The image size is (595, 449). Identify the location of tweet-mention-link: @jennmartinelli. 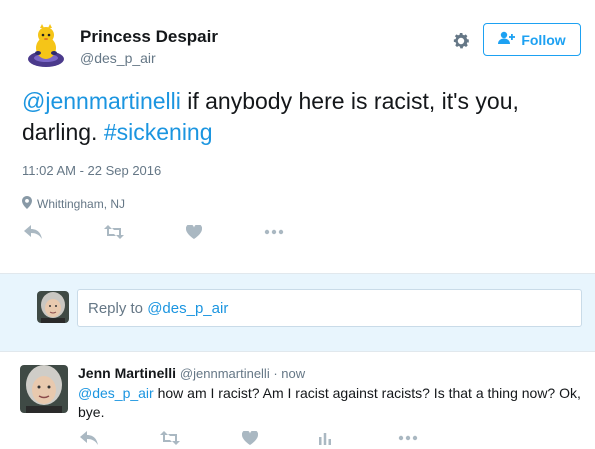
(101, 101).